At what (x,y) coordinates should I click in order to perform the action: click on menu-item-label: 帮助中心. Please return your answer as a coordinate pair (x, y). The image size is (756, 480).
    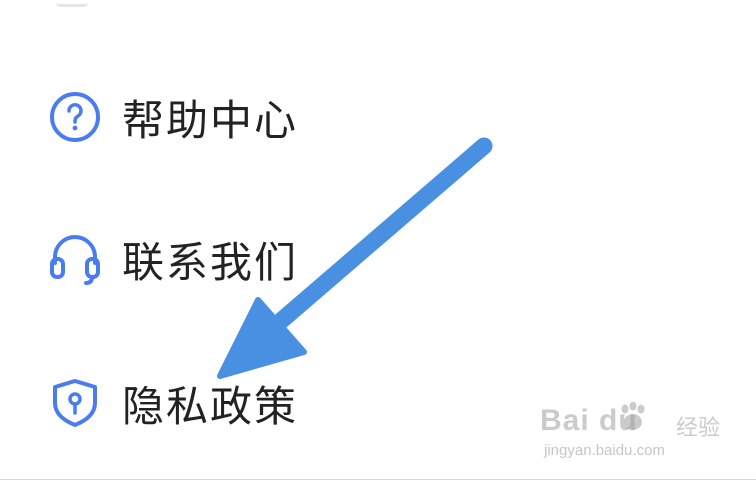
    Looking at the image, I should click on (210, 120).